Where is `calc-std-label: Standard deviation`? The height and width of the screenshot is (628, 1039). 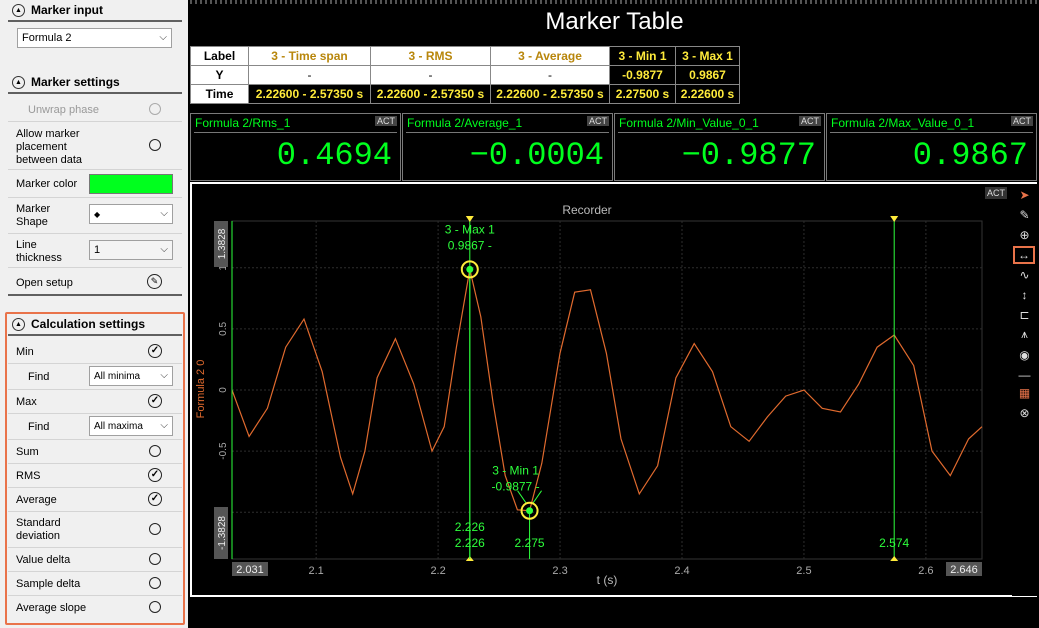 calc-std-label: Standard deviation is located at coordinates (38, 529).